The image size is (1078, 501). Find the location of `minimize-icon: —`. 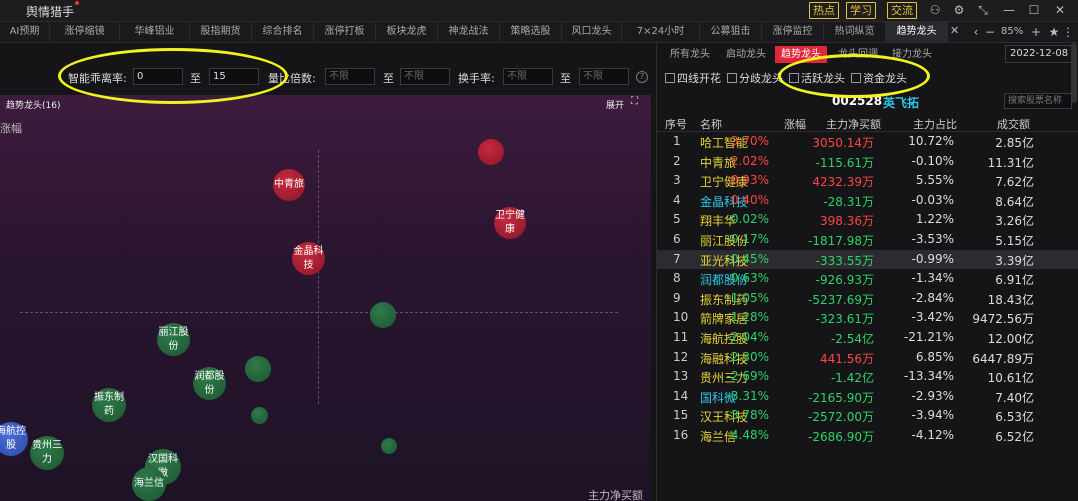

minimize-icon: — is located at coordinates (1009, 10).